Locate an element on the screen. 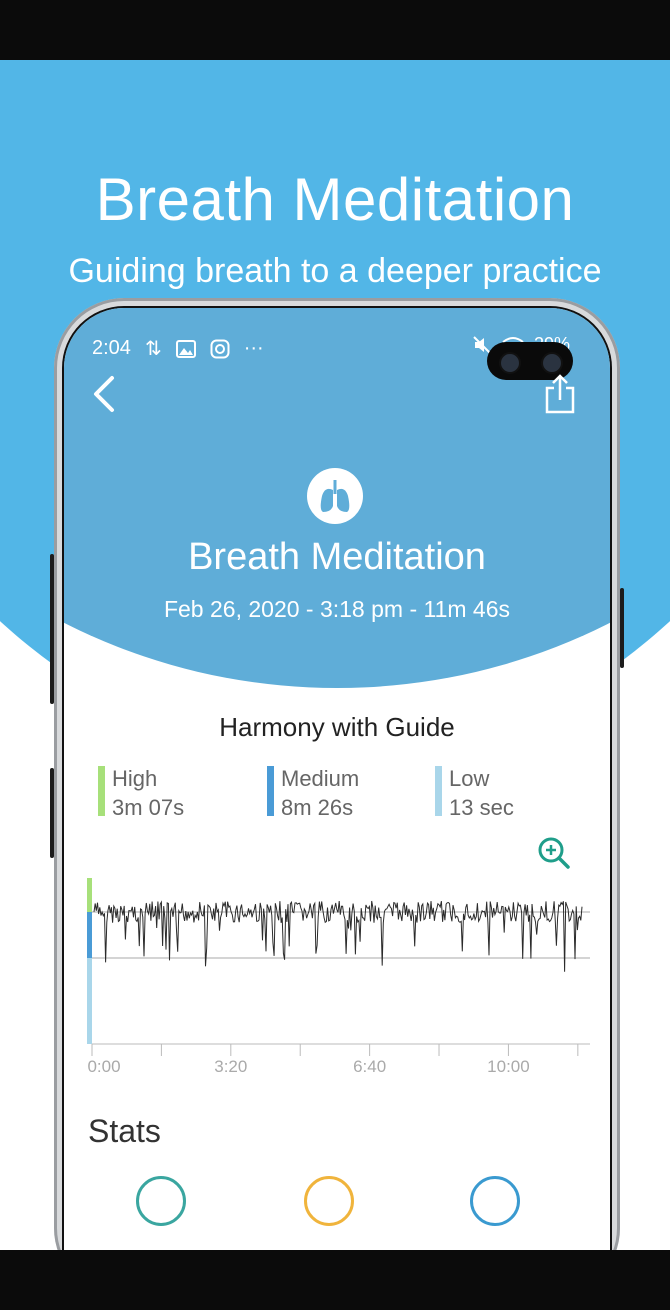  power-button is located at coordinates (622, 628).